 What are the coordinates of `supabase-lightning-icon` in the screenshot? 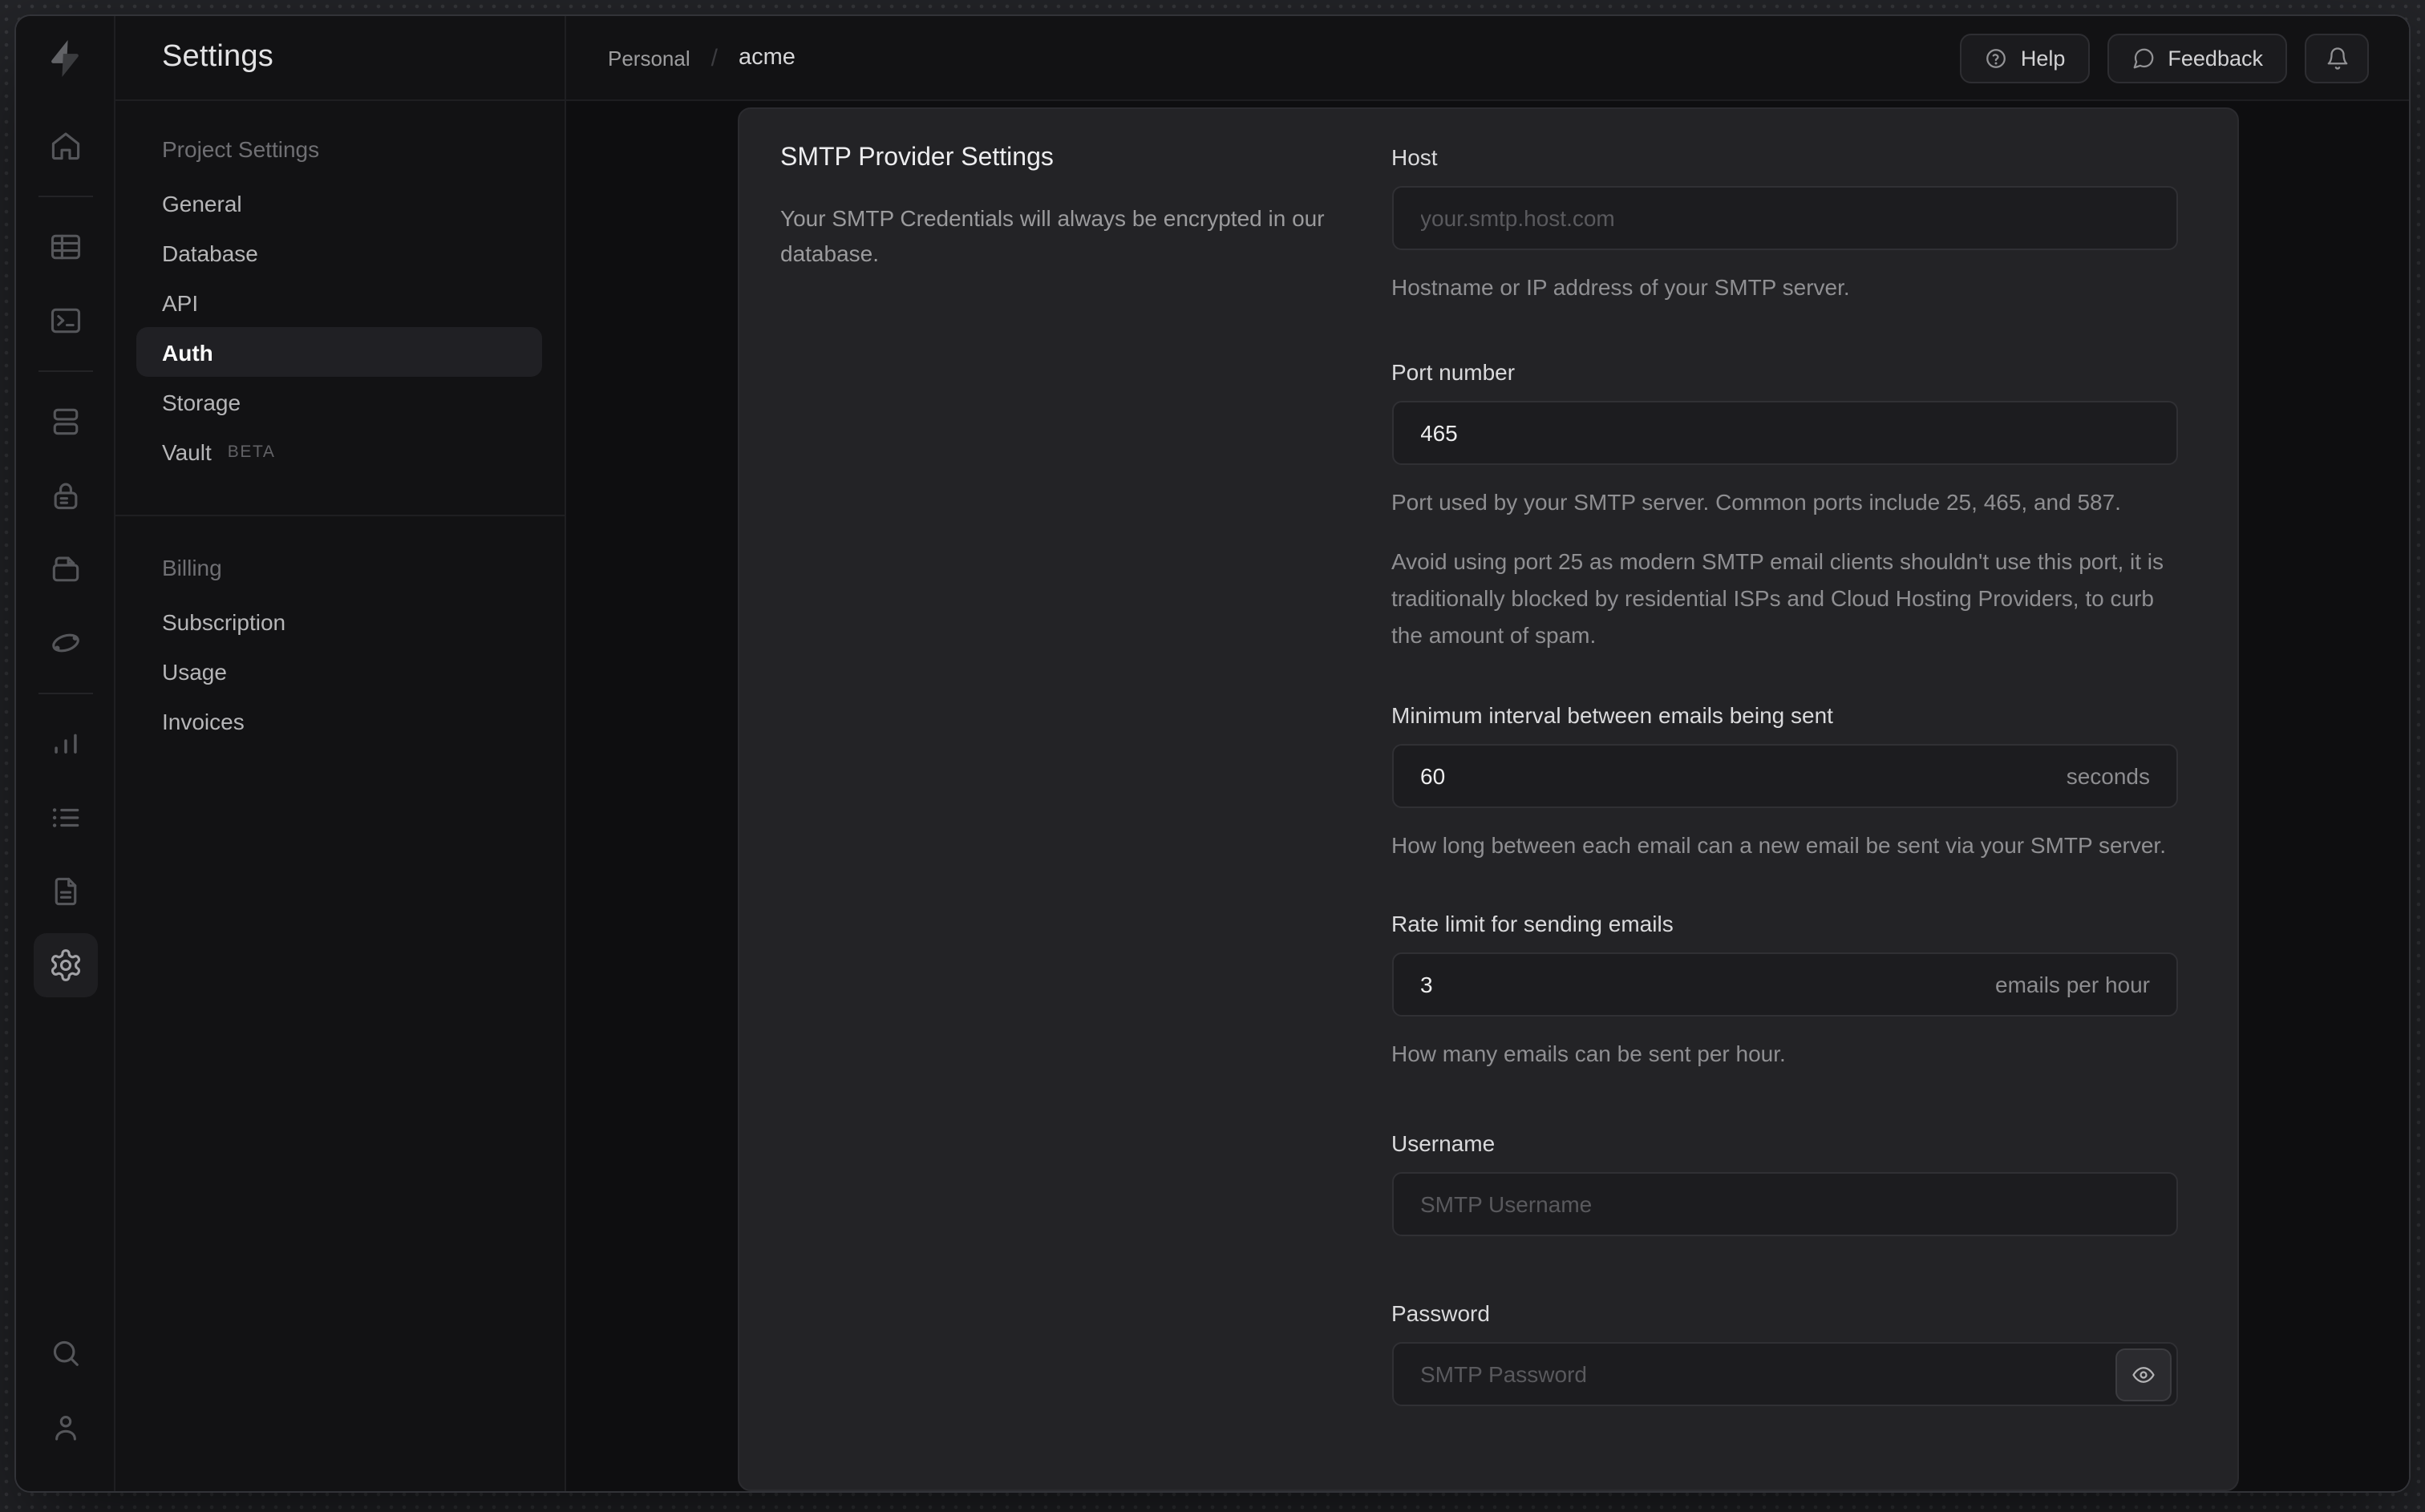 It's located at (65, 59).